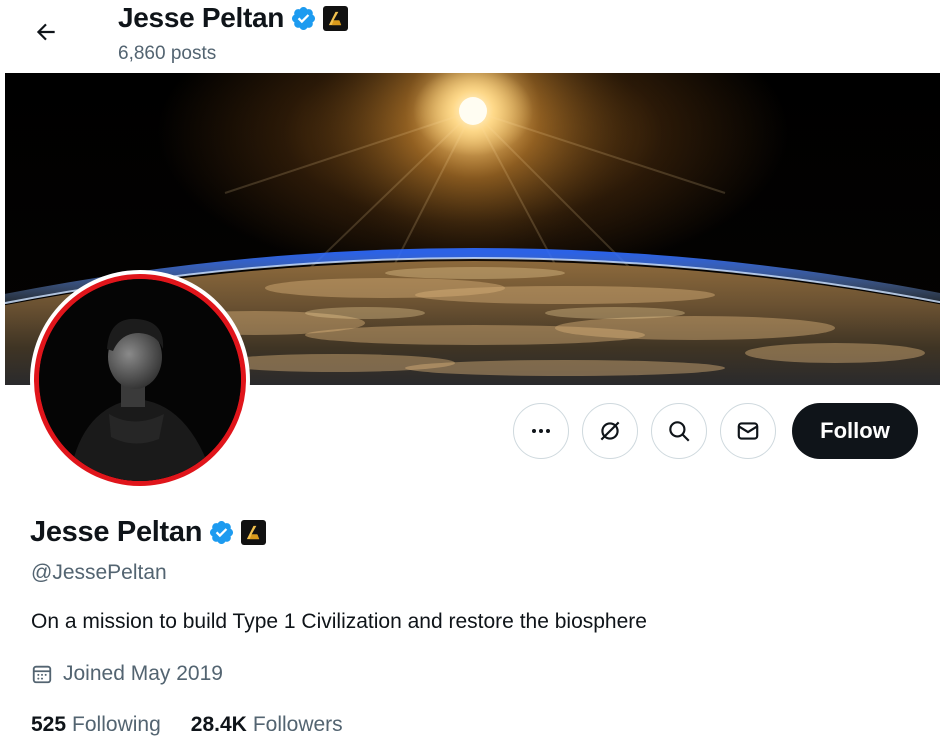  I want to click on person-portrait-icon, so click(140, 380).